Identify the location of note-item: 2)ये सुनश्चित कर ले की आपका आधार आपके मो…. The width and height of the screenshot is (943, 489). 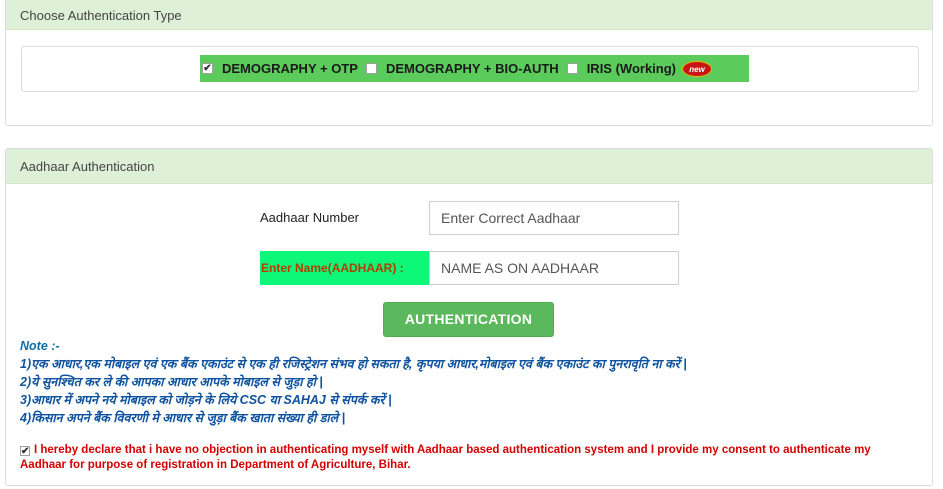
(171, 382).